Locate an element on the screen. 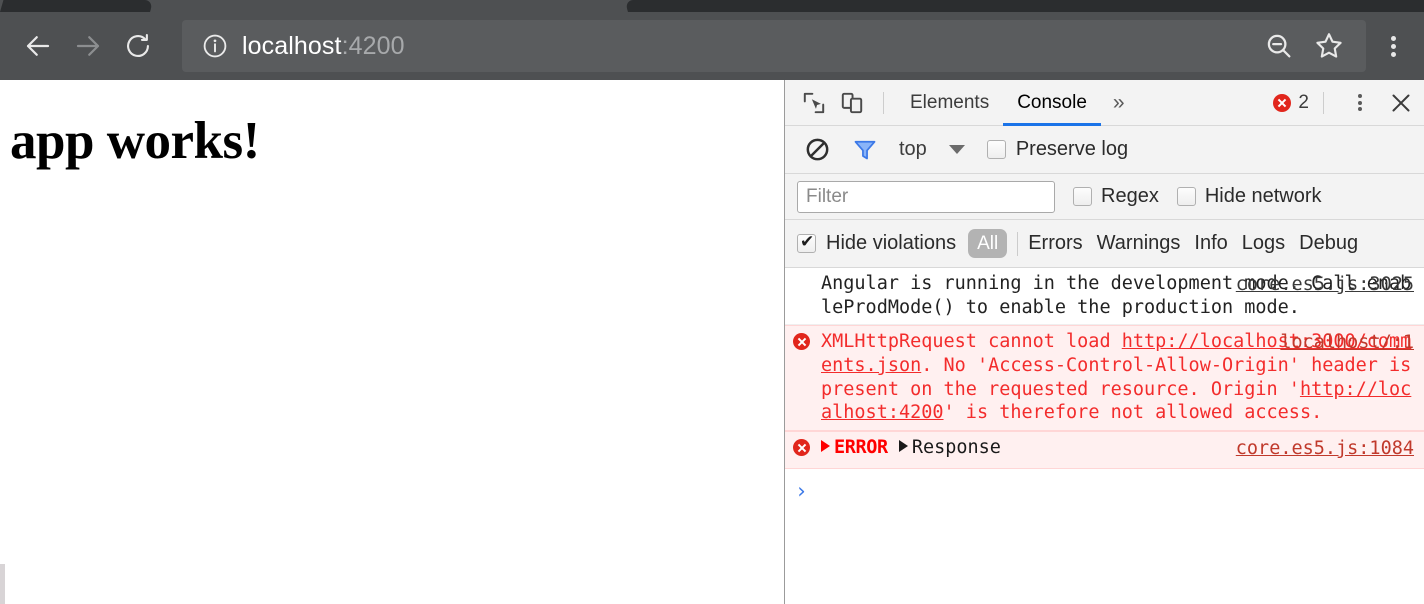 This screenshot has height=604, width=1424. error-text-part3: ' is therefore not allowed access. is located at coordinates (1133, 413).